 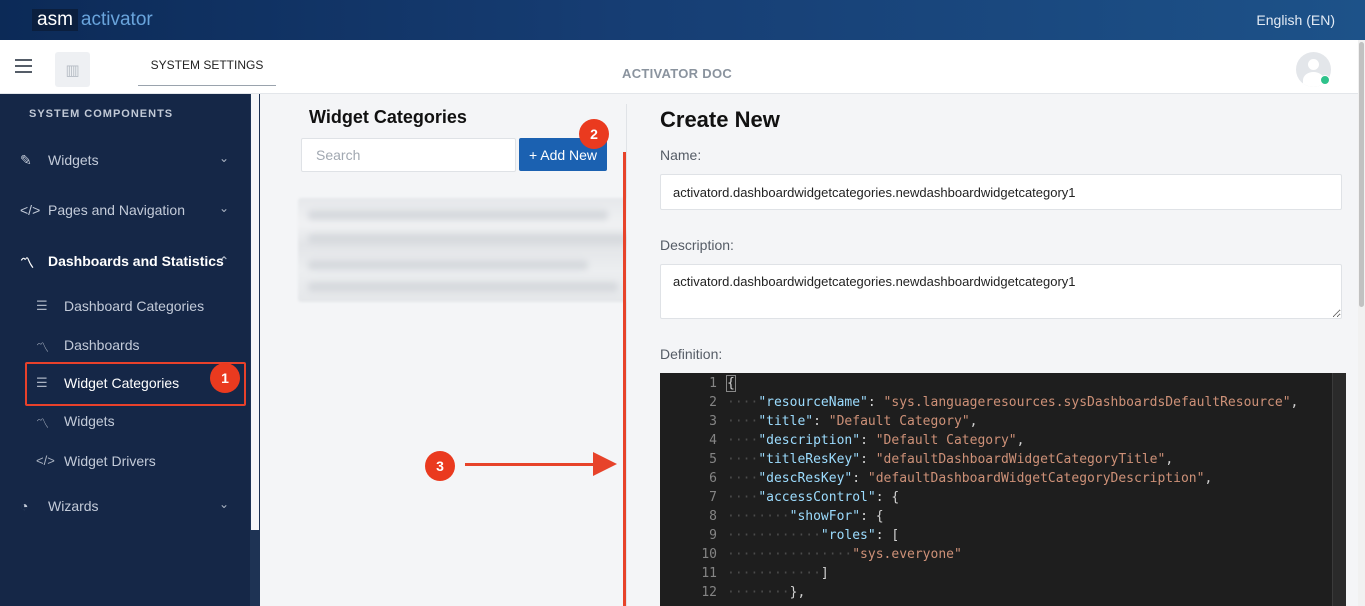 I want to click on sidebar-subitem-widget-drivers: </> Widget Drivers, so click(x=125, y=461).